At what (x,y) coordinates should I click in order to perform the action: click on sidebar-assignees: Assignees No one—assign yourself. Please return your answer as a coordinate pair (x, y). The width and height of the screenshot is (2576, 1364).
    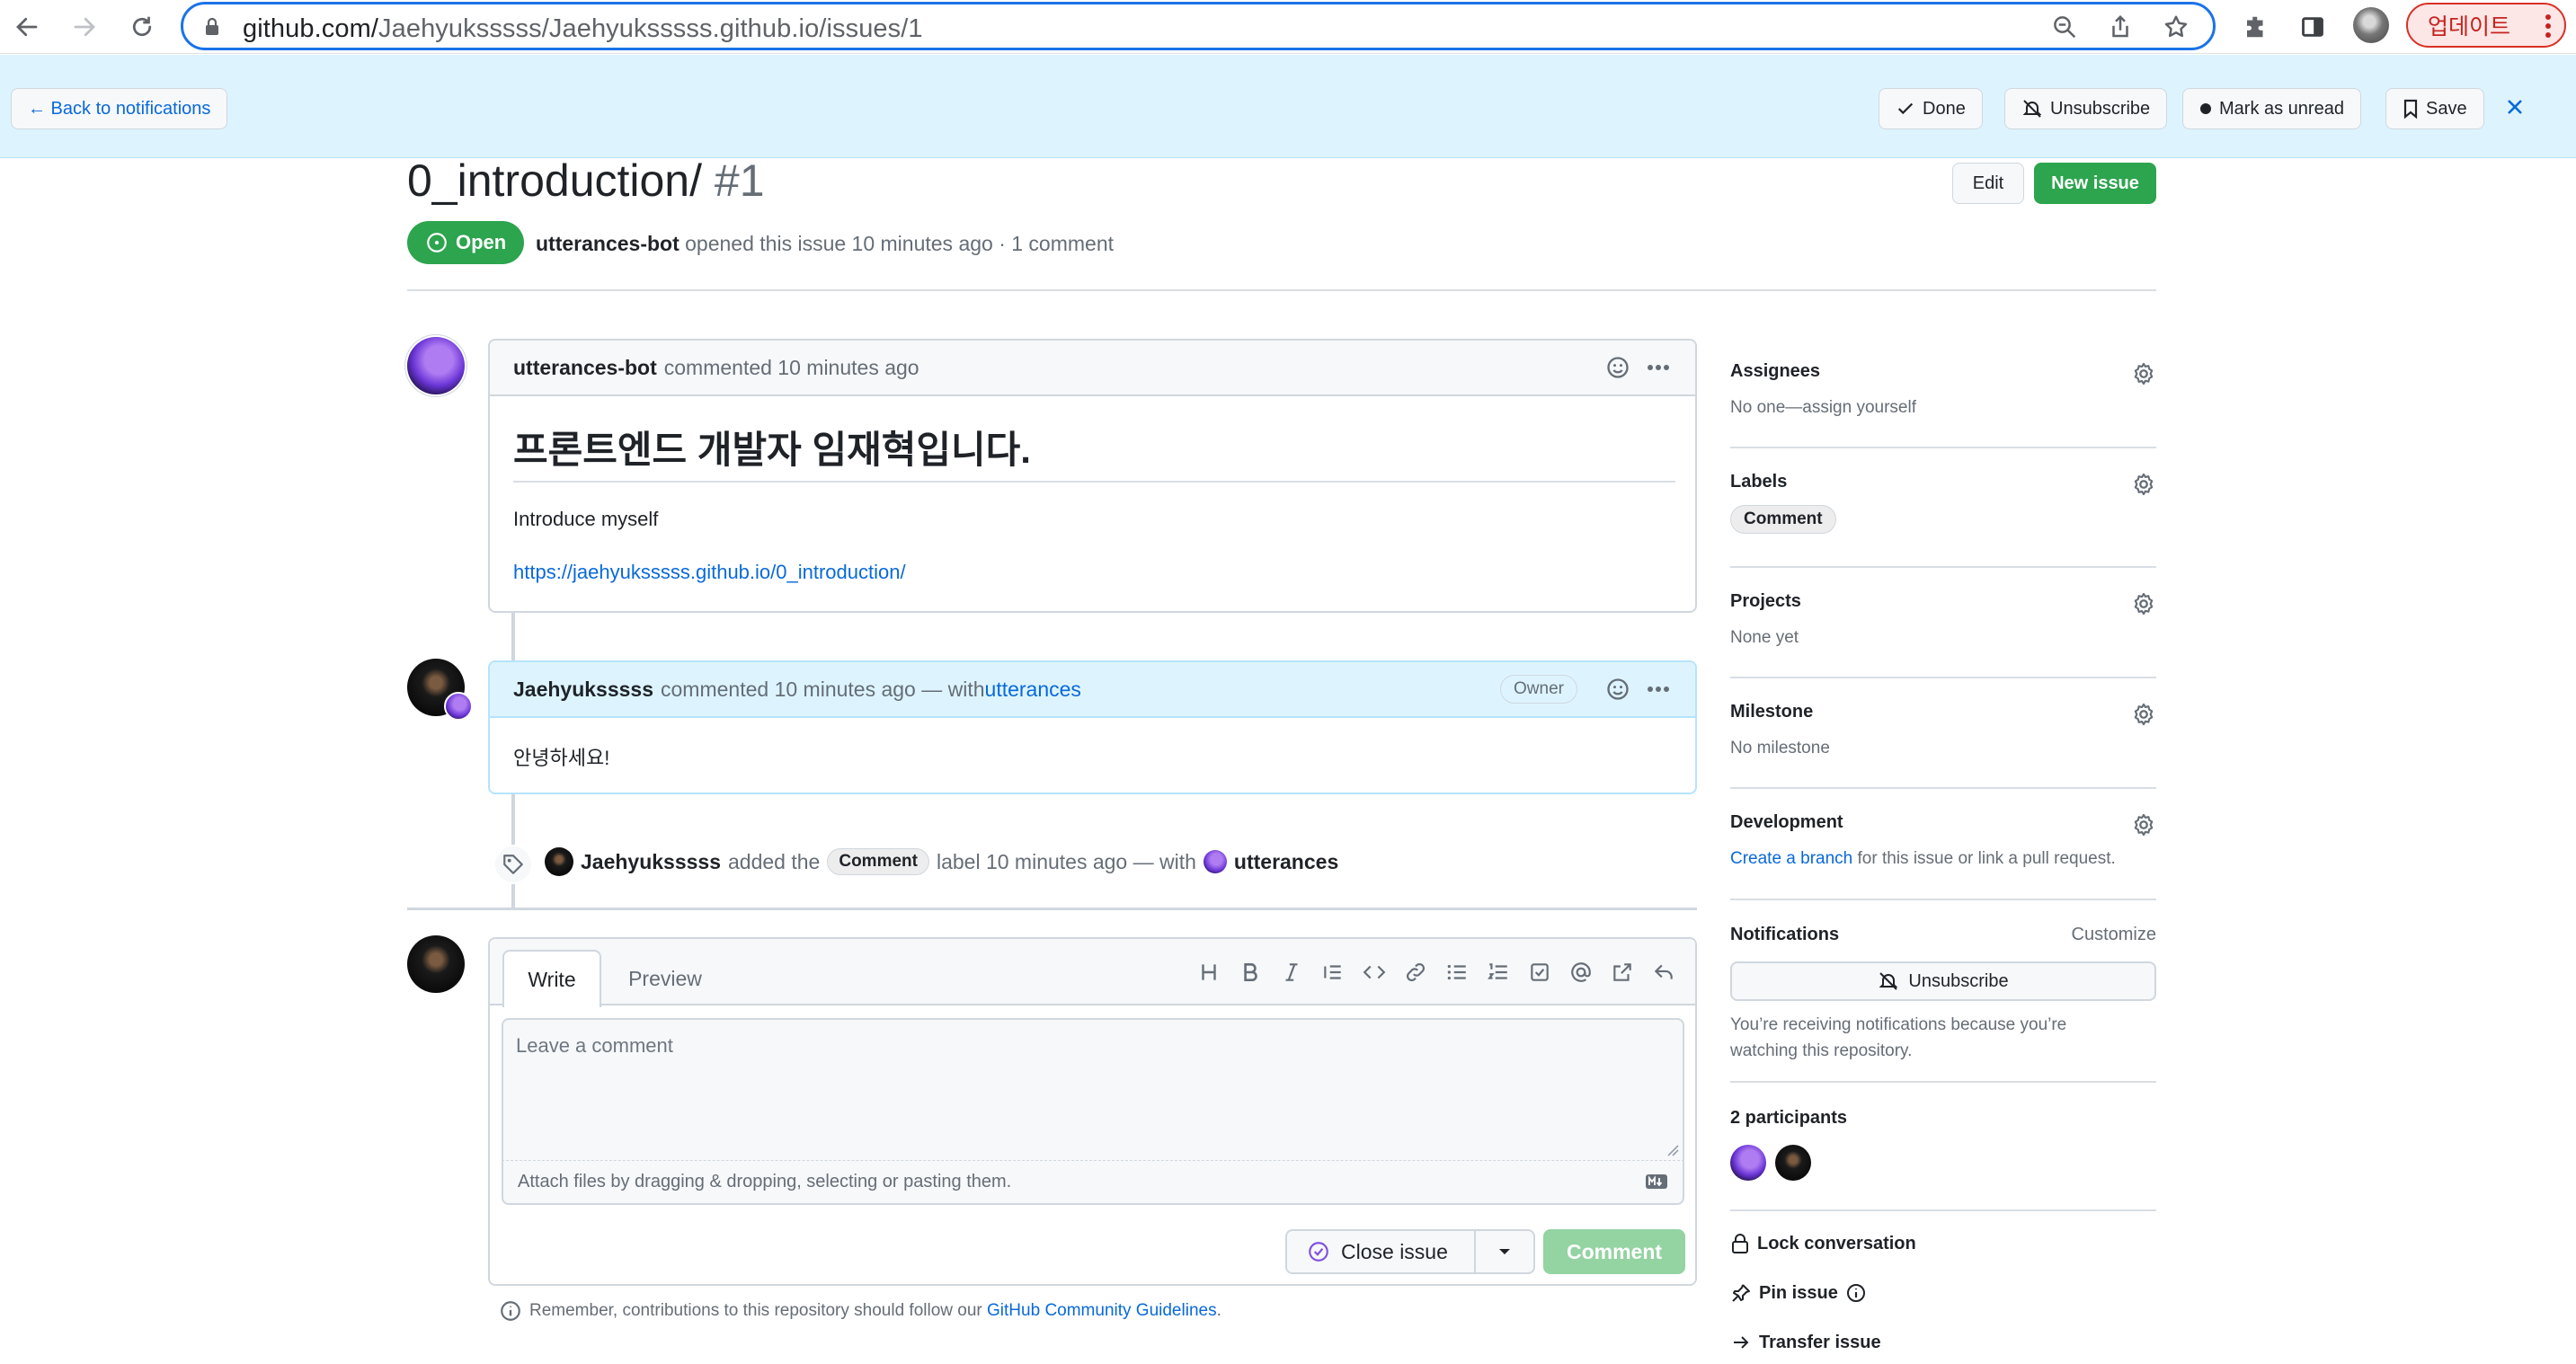
    Looking at the image, I should click on (1943, 389).